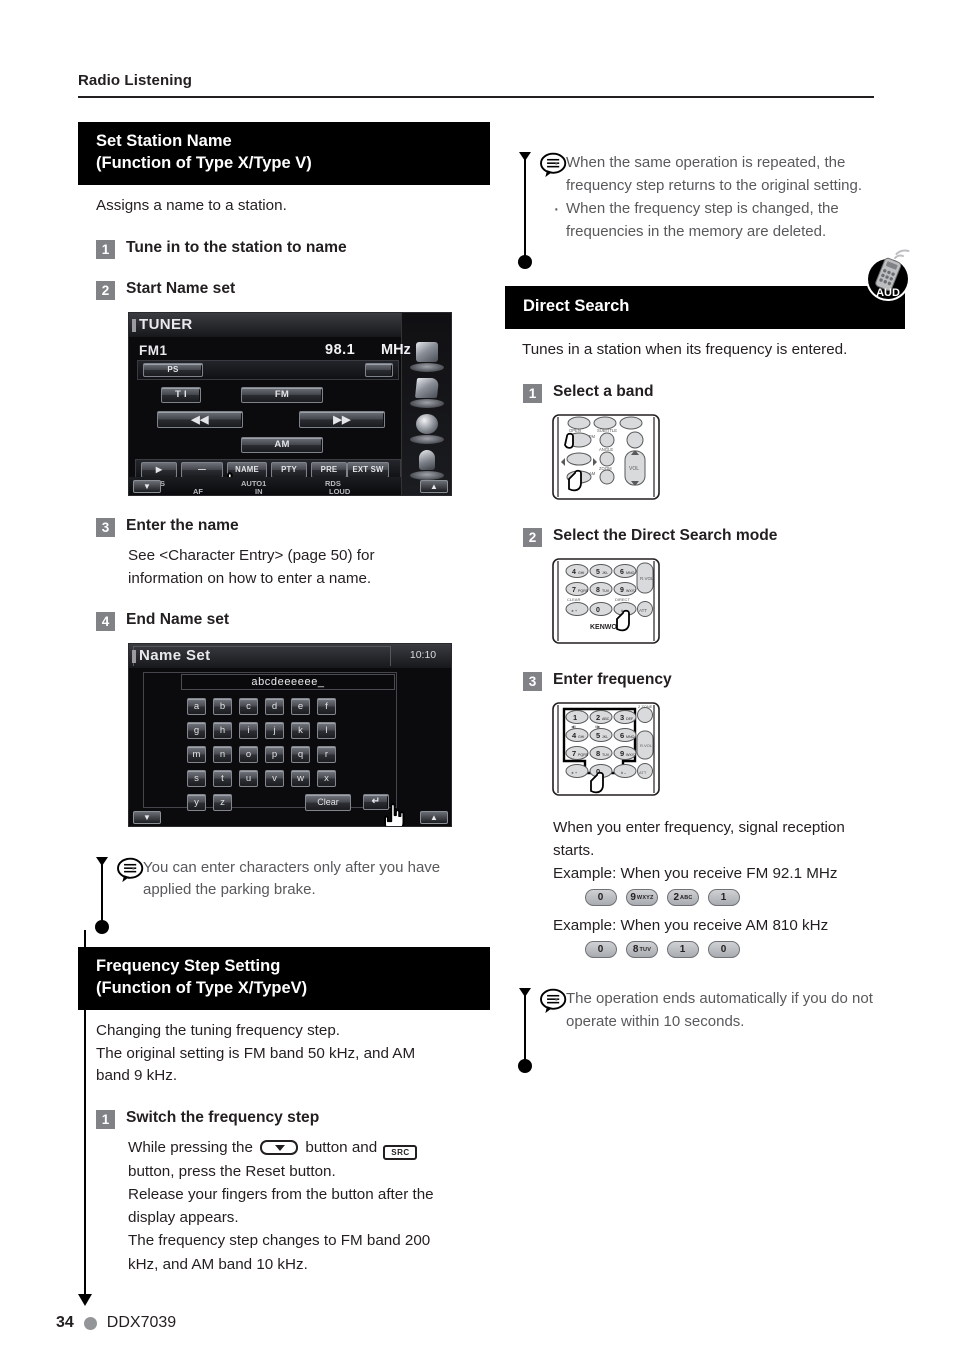 Image resolution: width=954 pixels, height=1354 pixels. I want to click on step-label: Switch the frequency step, so click(223, 1118).